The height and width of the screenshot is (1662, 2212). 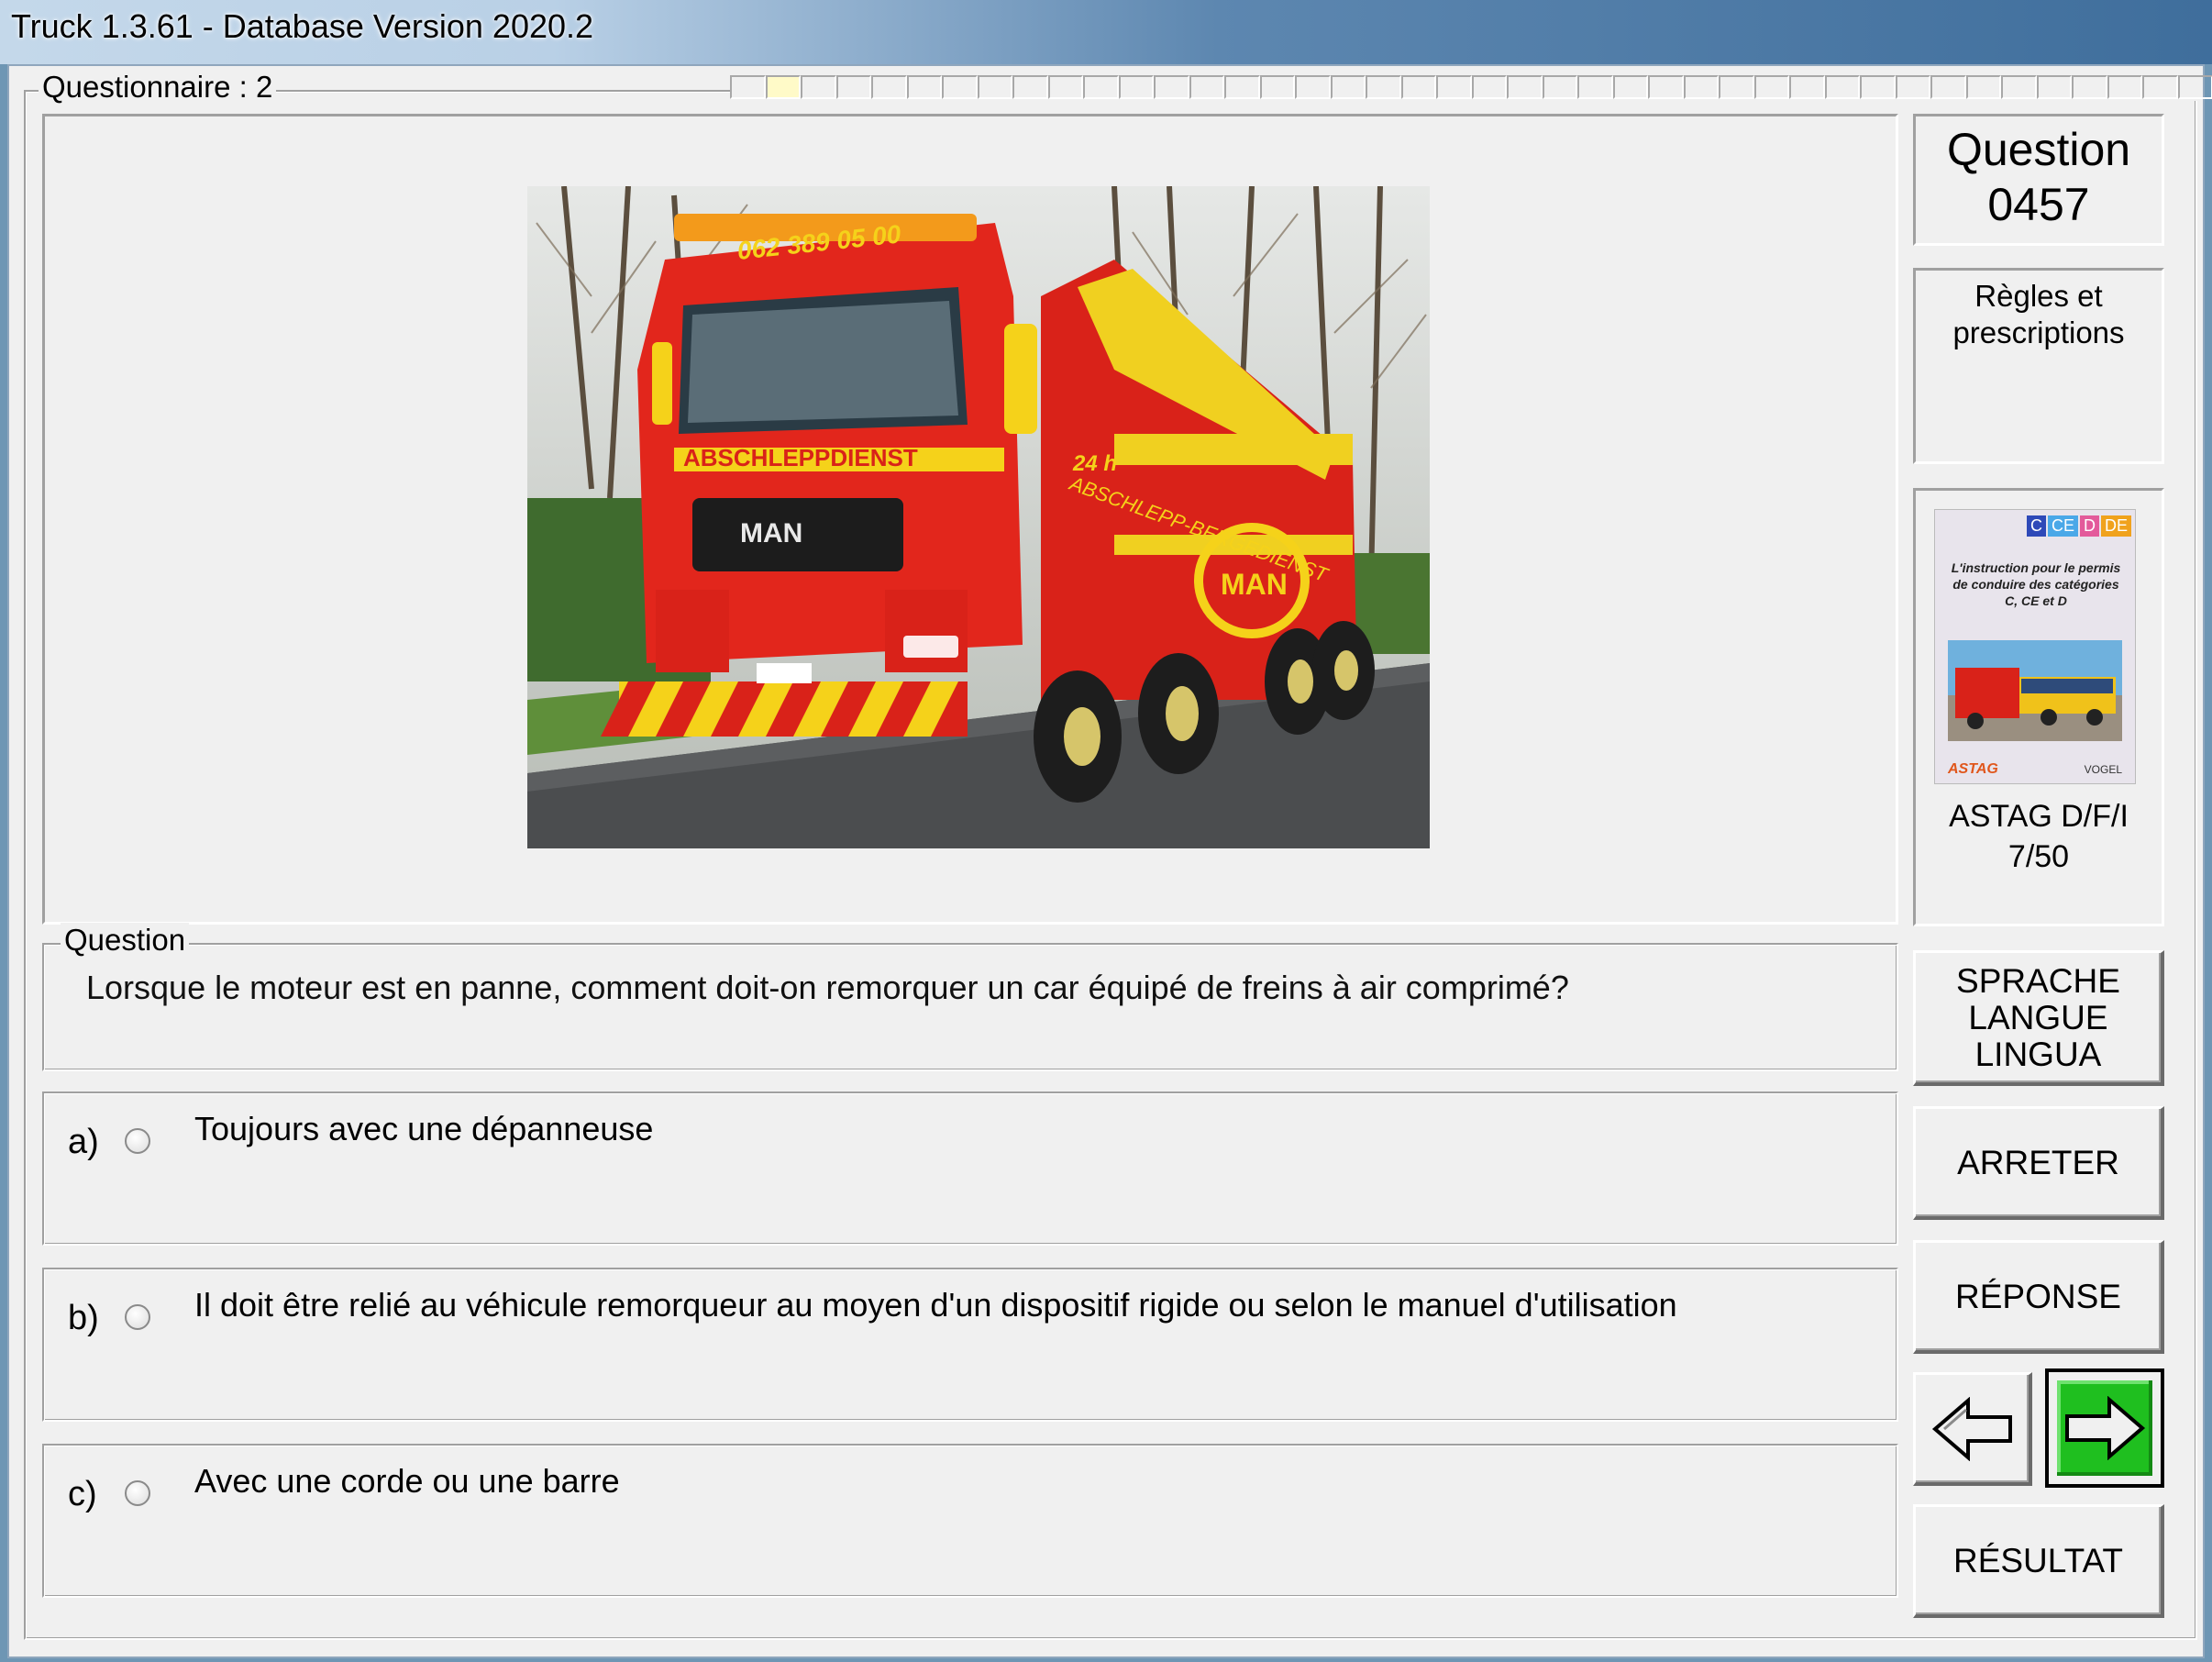 I want to click on result-button: RÉSULTAT, so click(x=2039, y=1561).